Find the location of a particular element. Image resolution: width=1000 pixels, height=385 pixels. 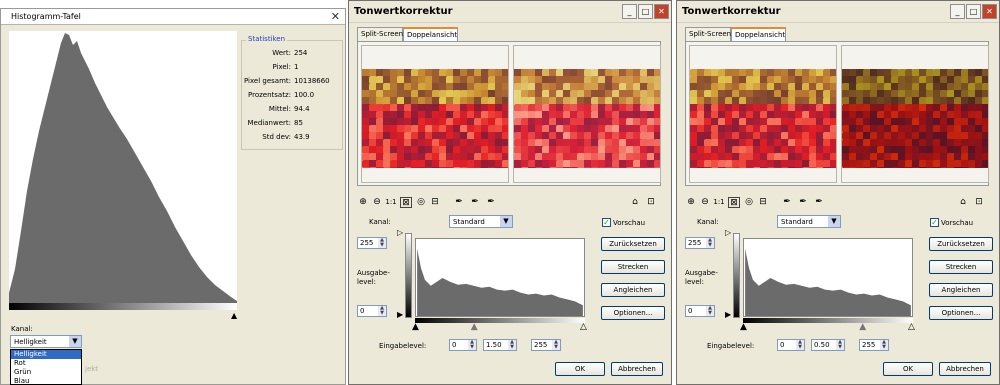

close-icon: ✕ is located at coordinates (335, 16).